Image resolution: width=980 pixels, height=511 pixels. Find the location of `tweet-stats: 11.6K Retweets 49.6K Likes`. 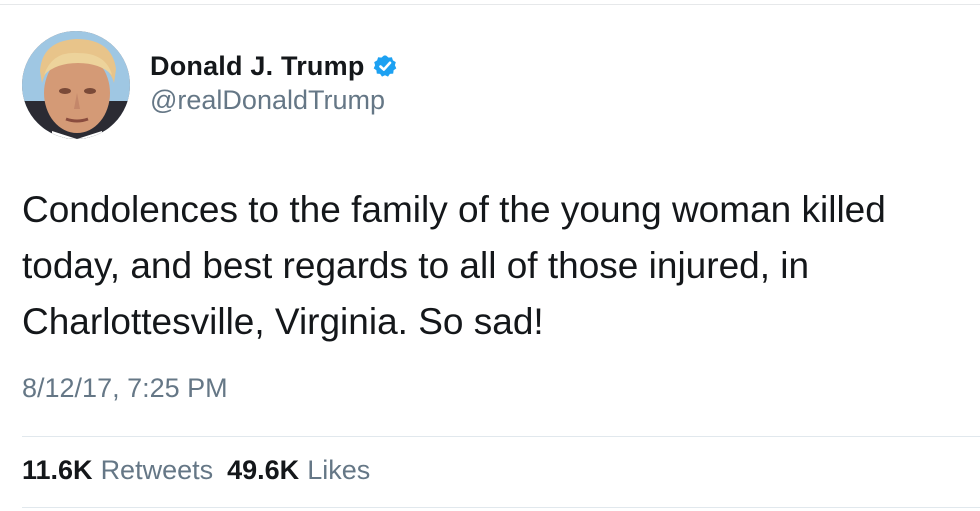

tweet-stats: 11.6K Retweets 49.6K Likes is located at coordinates (196, 470).